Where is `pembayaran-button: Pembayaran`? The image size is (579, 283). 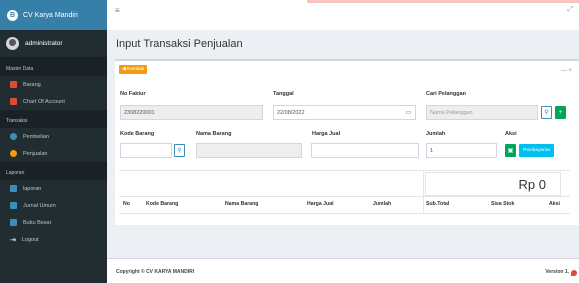 pembayaran-button: Pembayaran is located at coordinates (537, 150).